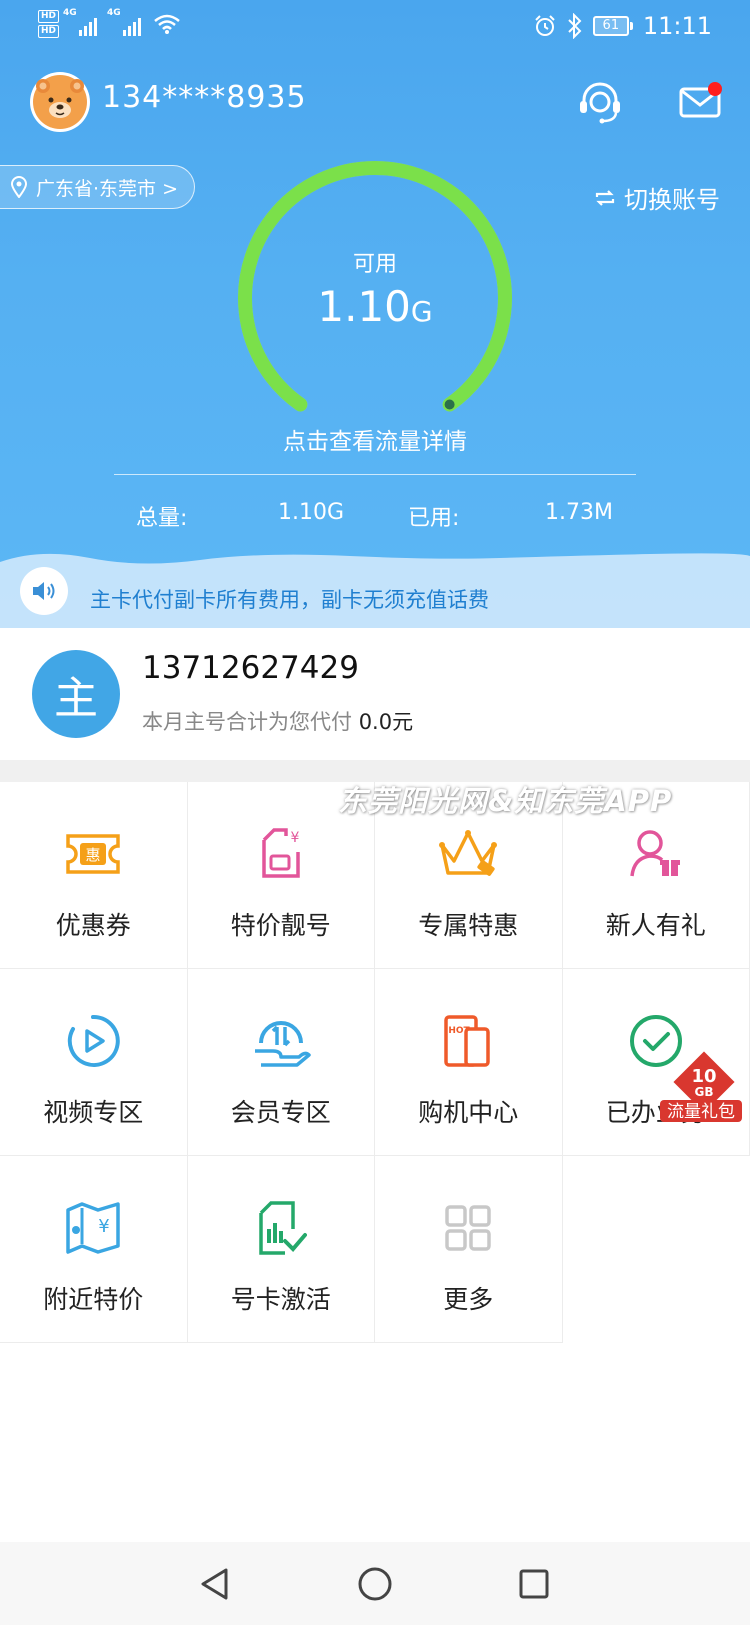 The width and height of the screenshot is (750, 1625). I want to click on total-label: 总量:, so click(162, 518).